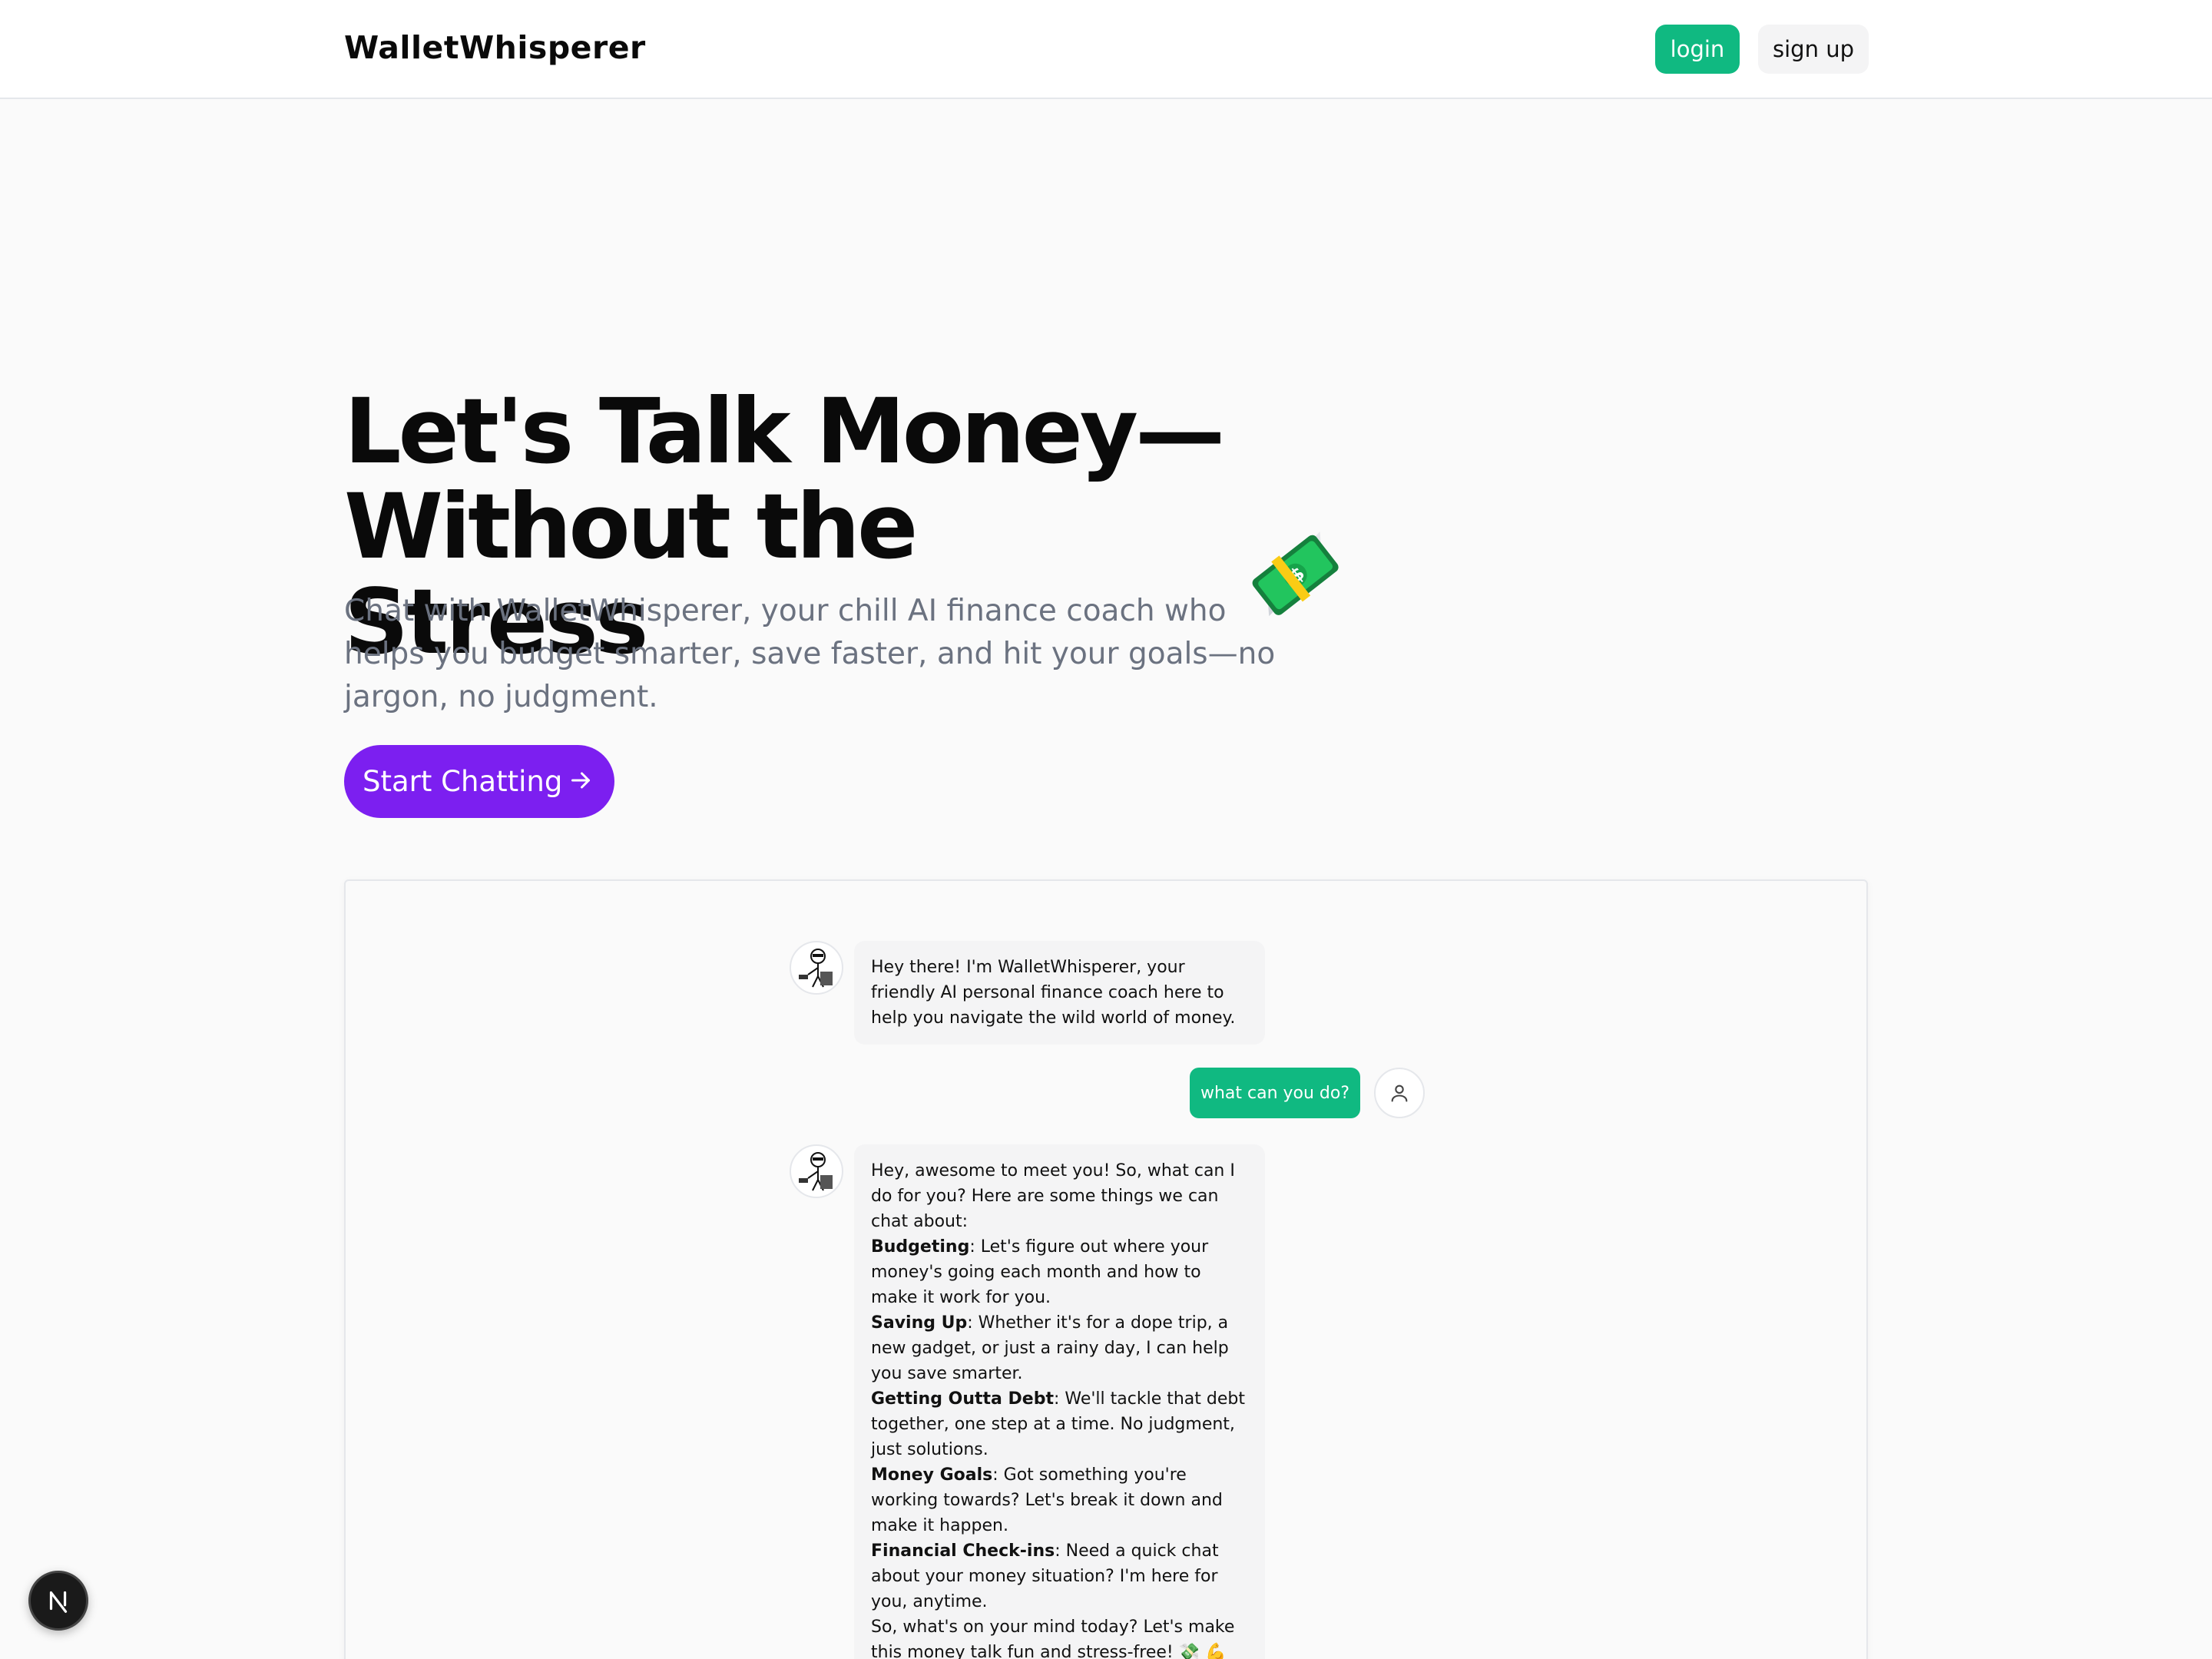  Describe the element at coordinates (920, 1323) in the screenshot. I see `capability-title: Saving Up` at that location.